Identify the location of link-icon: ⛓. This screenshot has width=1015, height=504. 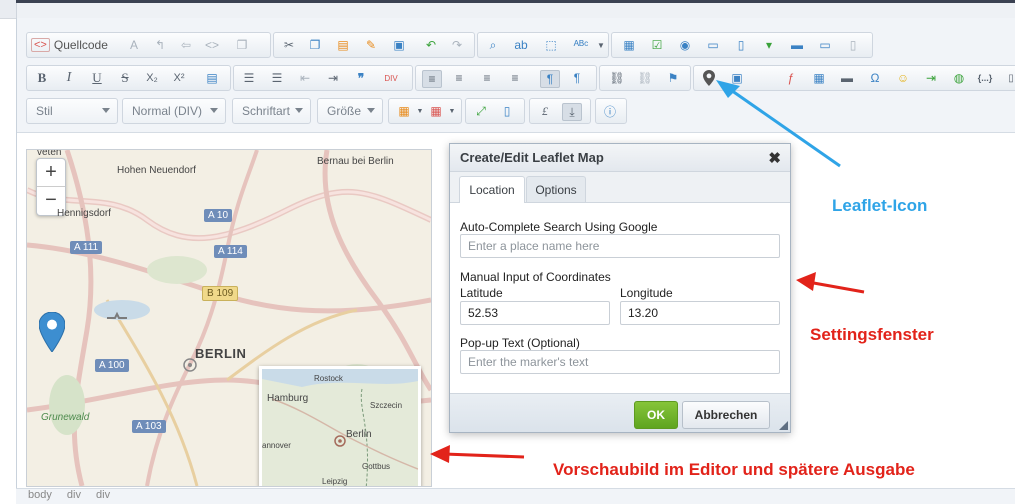
(617, 78).